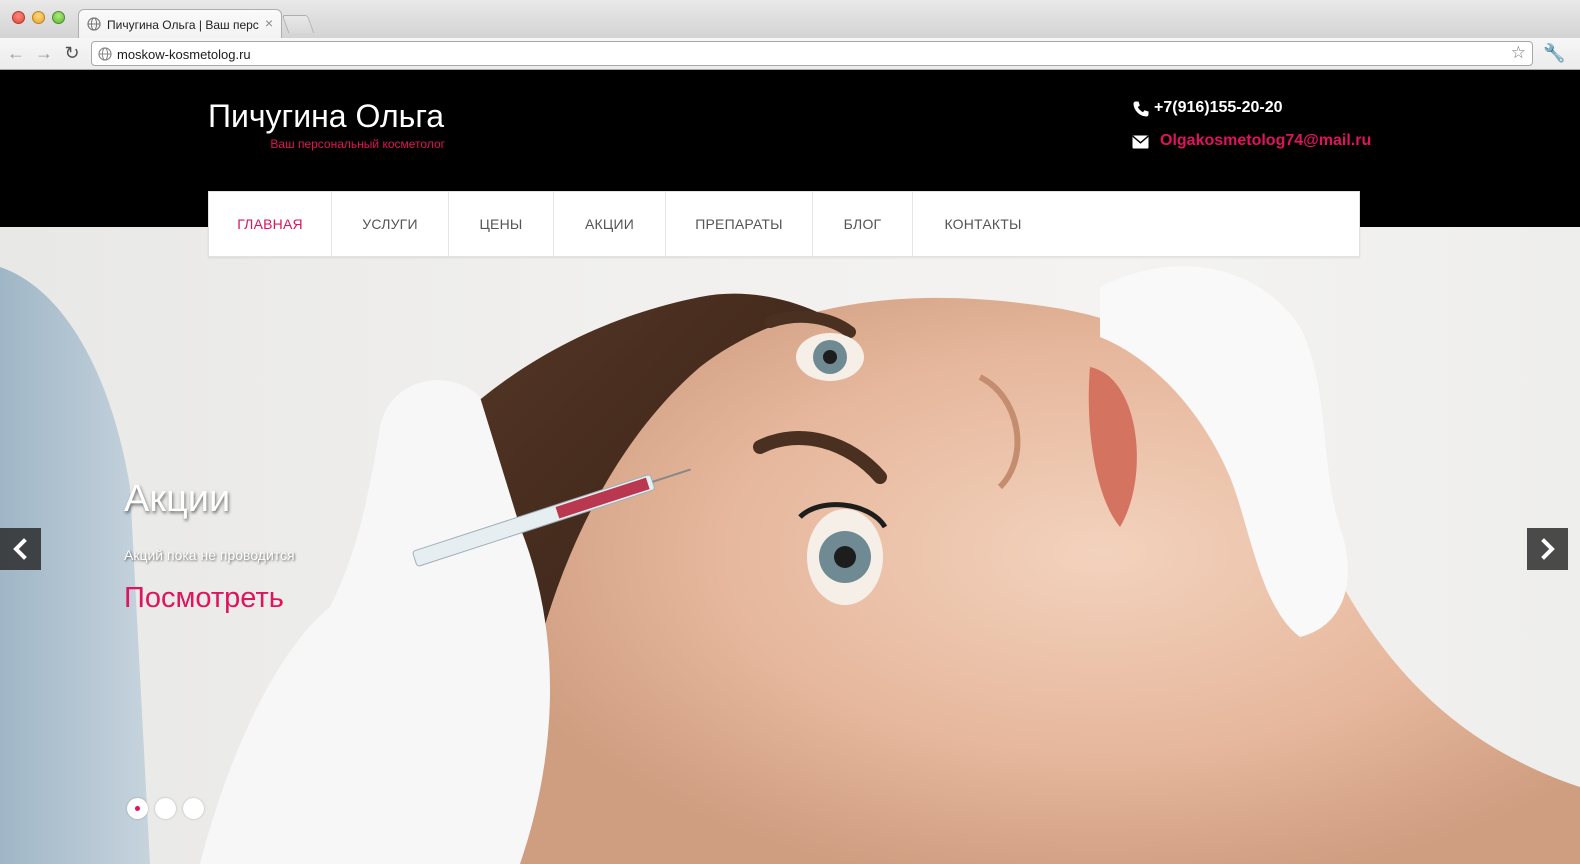 Image resolution: width=1580 pixels, height=864 pixels. I want to click on reload-button: ↻, so click(72, 53).